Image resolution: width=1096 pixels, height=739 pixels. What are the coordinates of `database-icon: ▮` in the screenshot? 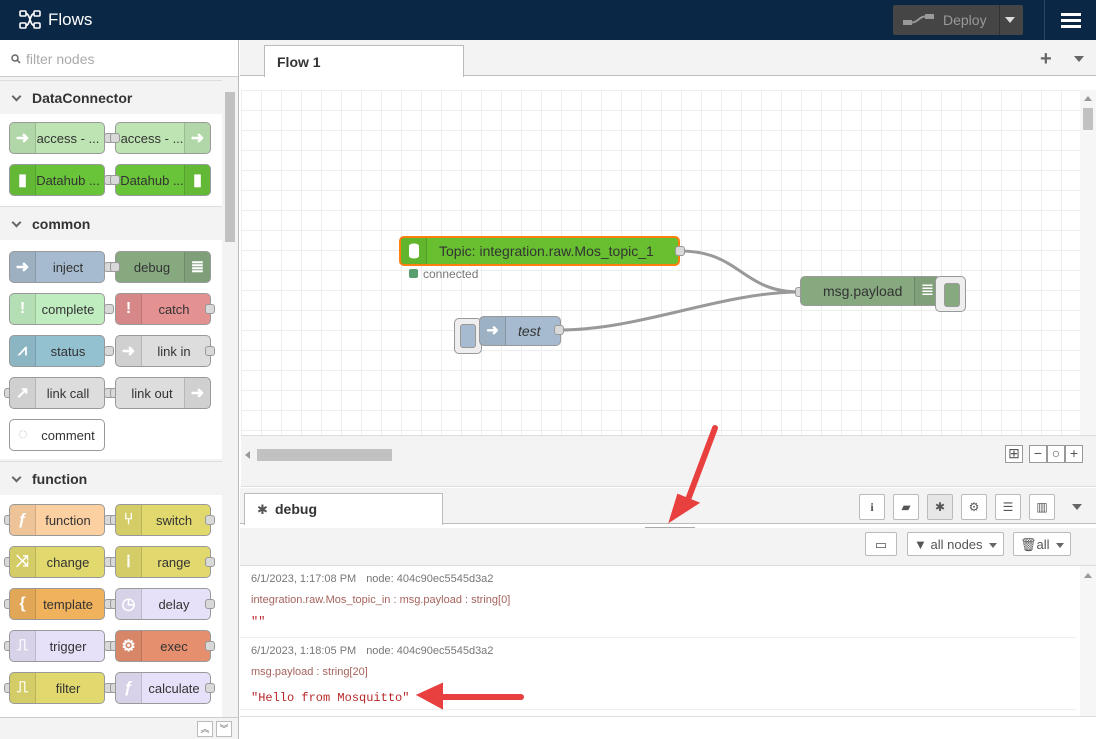 It's located at (23, 180).